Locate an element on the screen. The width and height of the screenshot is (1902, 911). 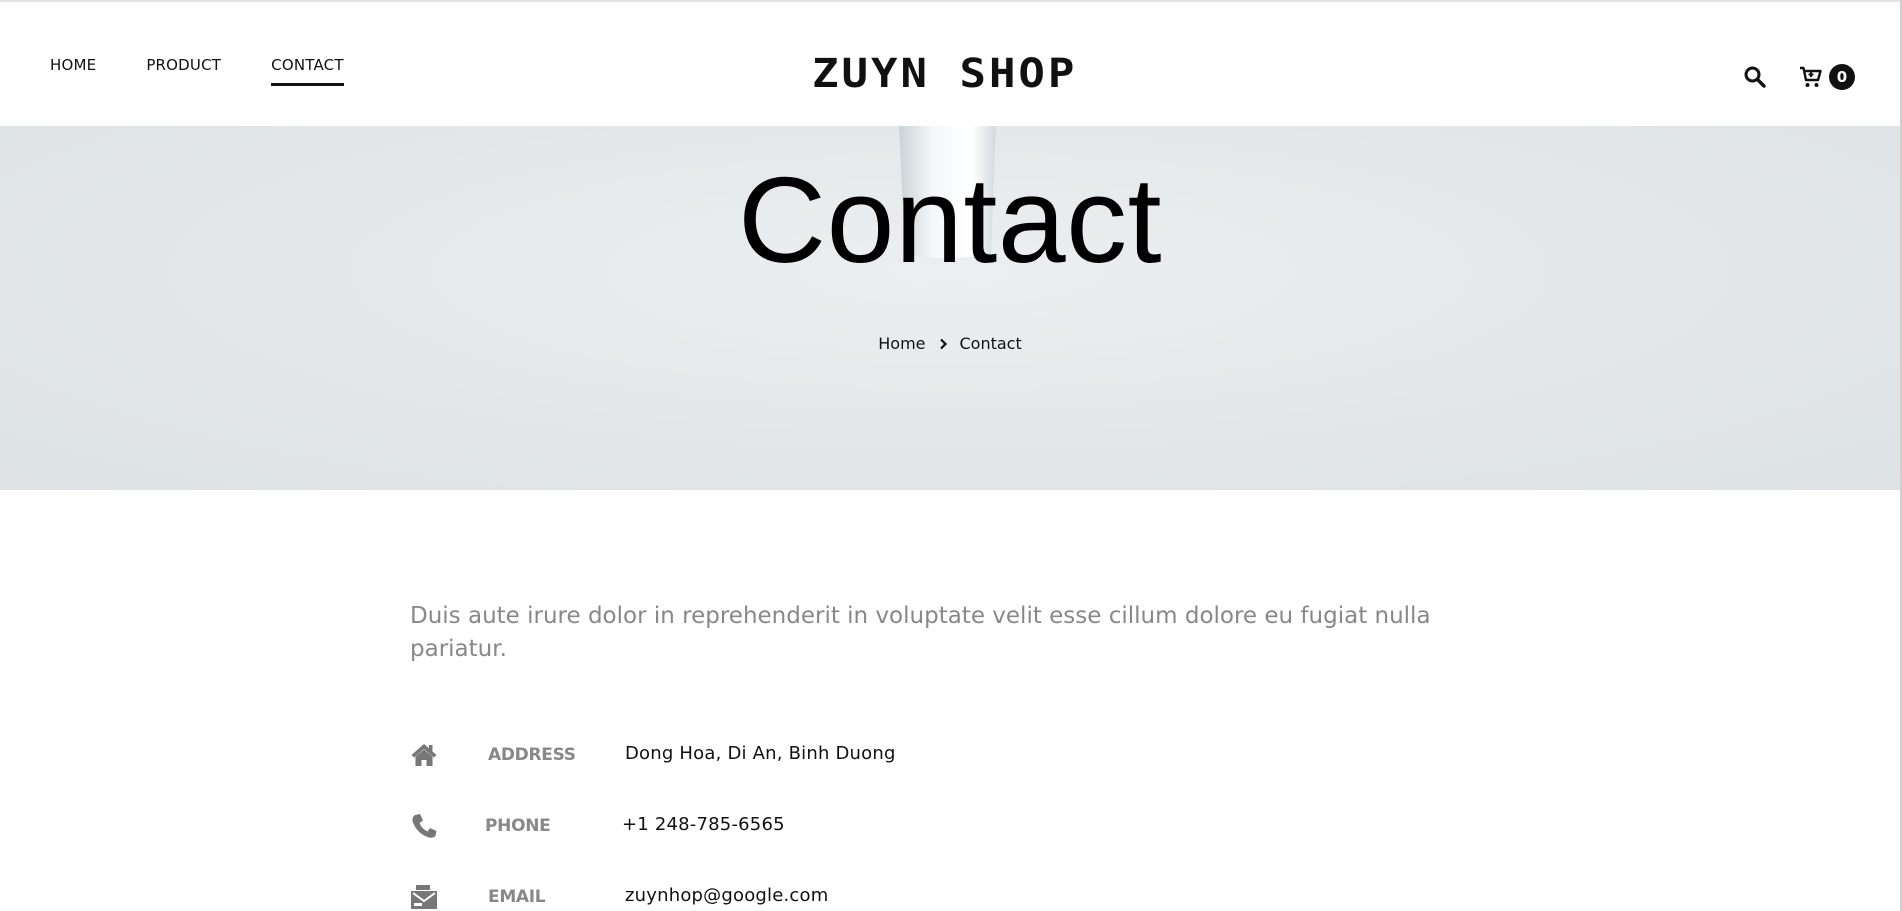
phone-value: +1 248-785-6565 is located at coordinates (703, 824).